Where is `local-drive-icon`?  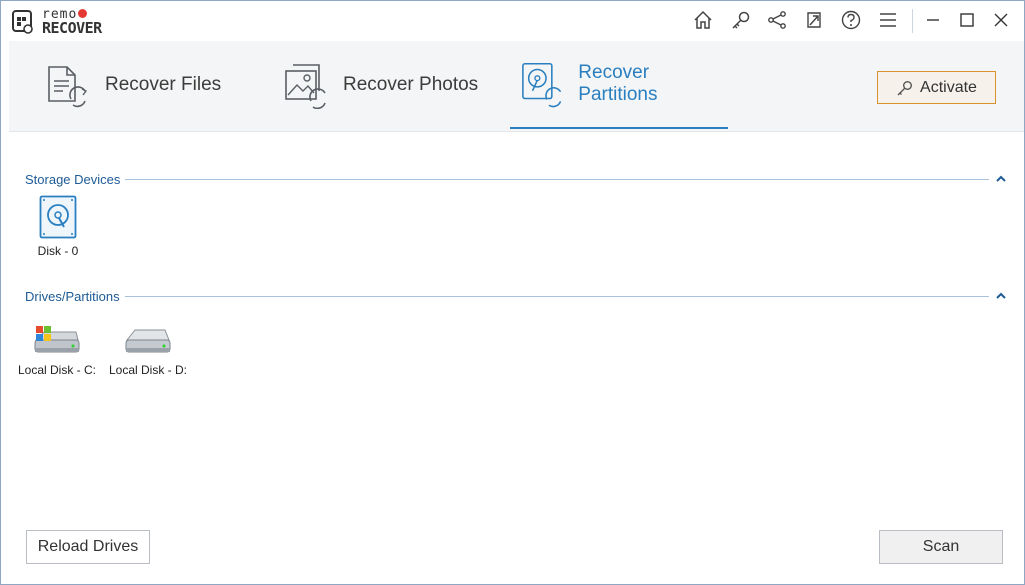 local-drive-icon is located at coordinates (148, 341).